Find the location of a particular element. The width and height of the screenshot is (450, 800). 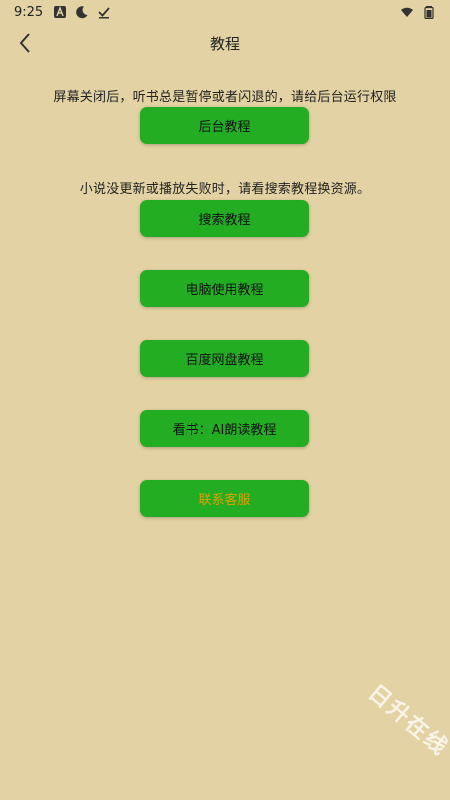

status-time: 9:25 is located at coordinates (29, 12).